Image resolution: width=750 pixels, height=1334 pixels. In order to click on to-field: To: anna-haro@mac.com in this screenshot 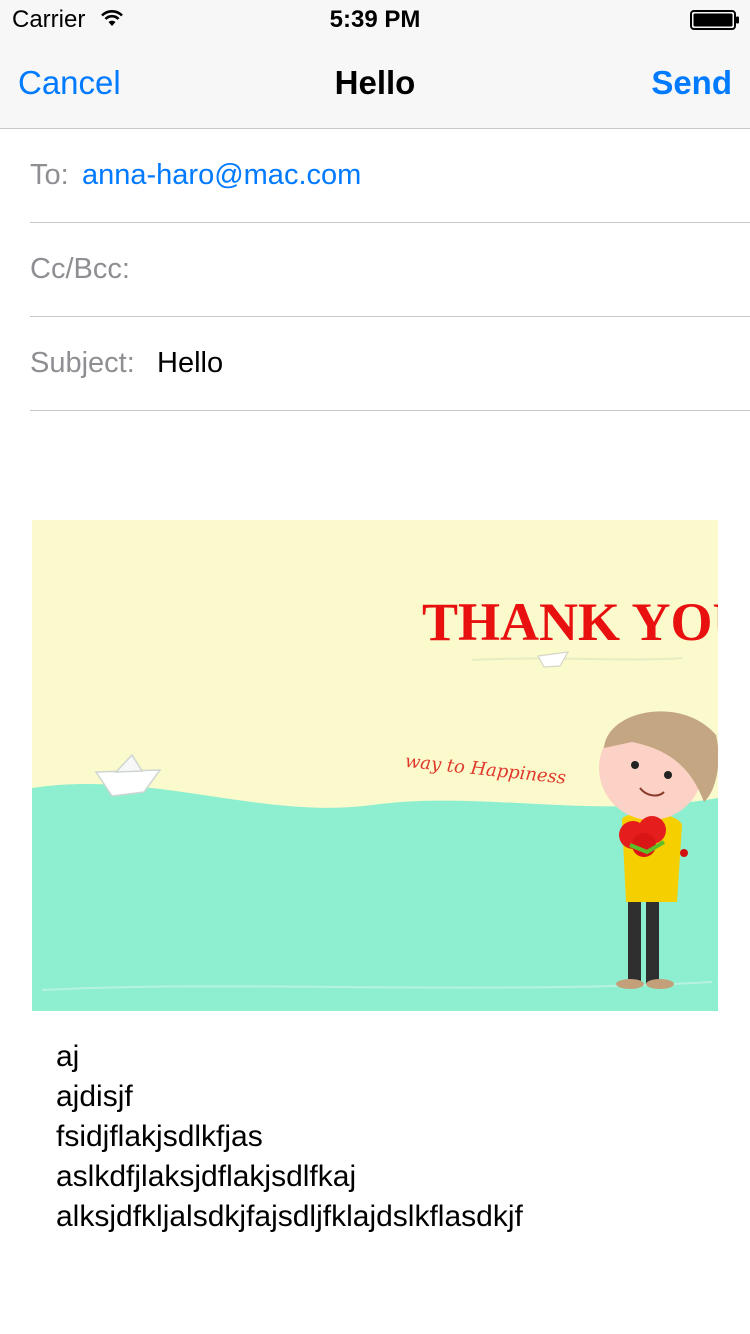, I will do `click(390, 176)`.